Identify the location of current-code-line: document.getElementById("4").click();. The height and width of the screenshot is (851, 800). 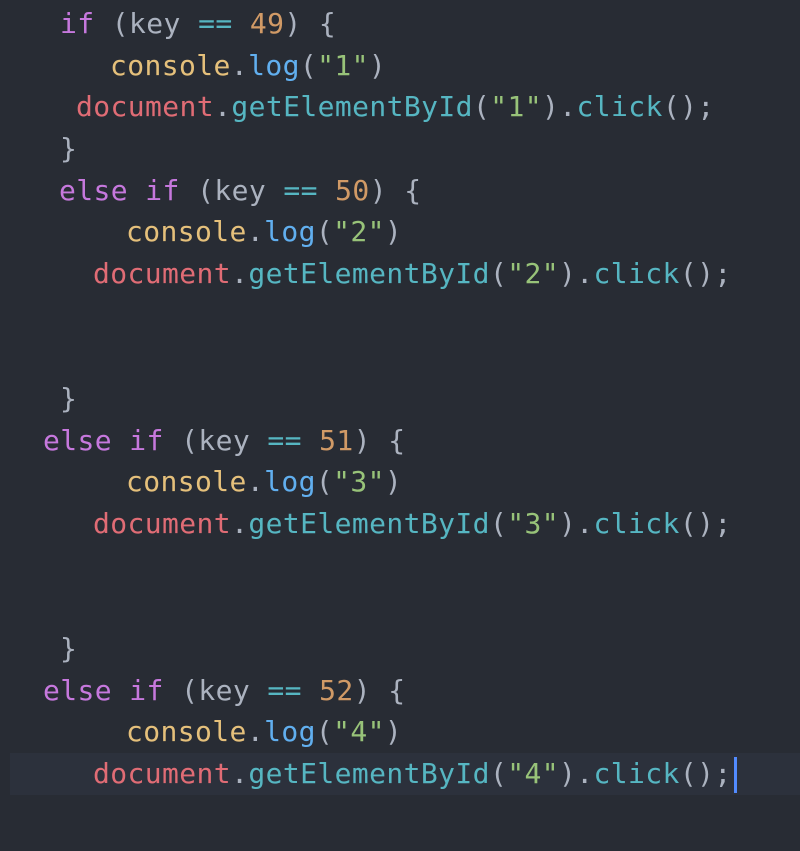
(405, 774).